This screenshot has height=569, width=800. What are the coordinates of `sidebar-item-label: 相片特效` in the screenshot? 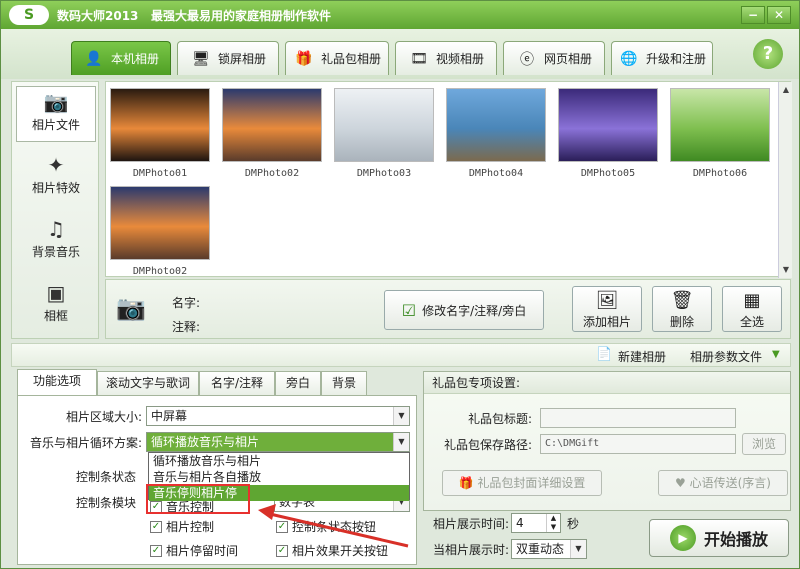 It's located at (55, 188).